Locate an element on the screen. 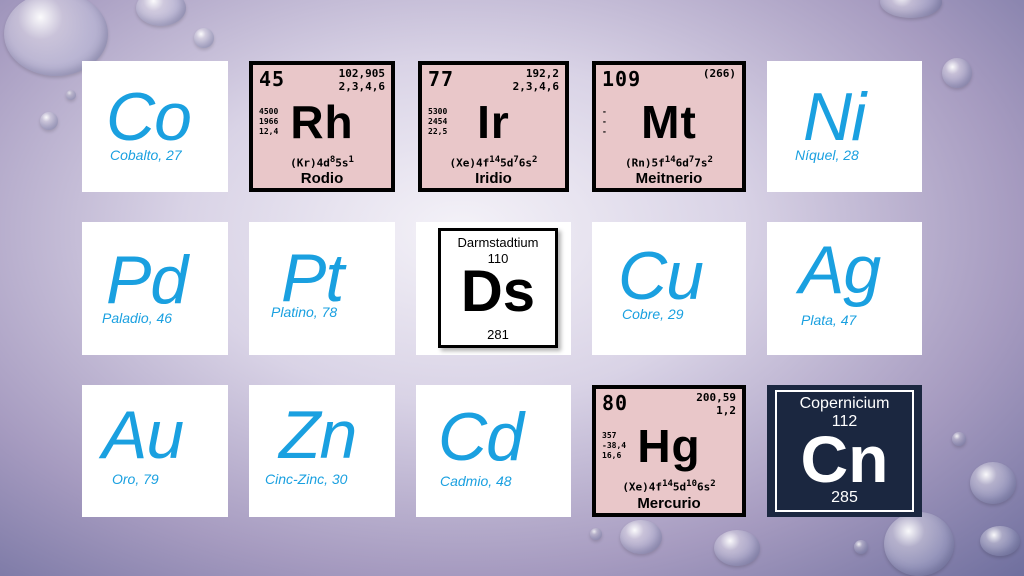 The width and height of the screenshot is (1024, 576). element-caption: Cinc-Zinc, 30 is located at coordinates (306, 479).